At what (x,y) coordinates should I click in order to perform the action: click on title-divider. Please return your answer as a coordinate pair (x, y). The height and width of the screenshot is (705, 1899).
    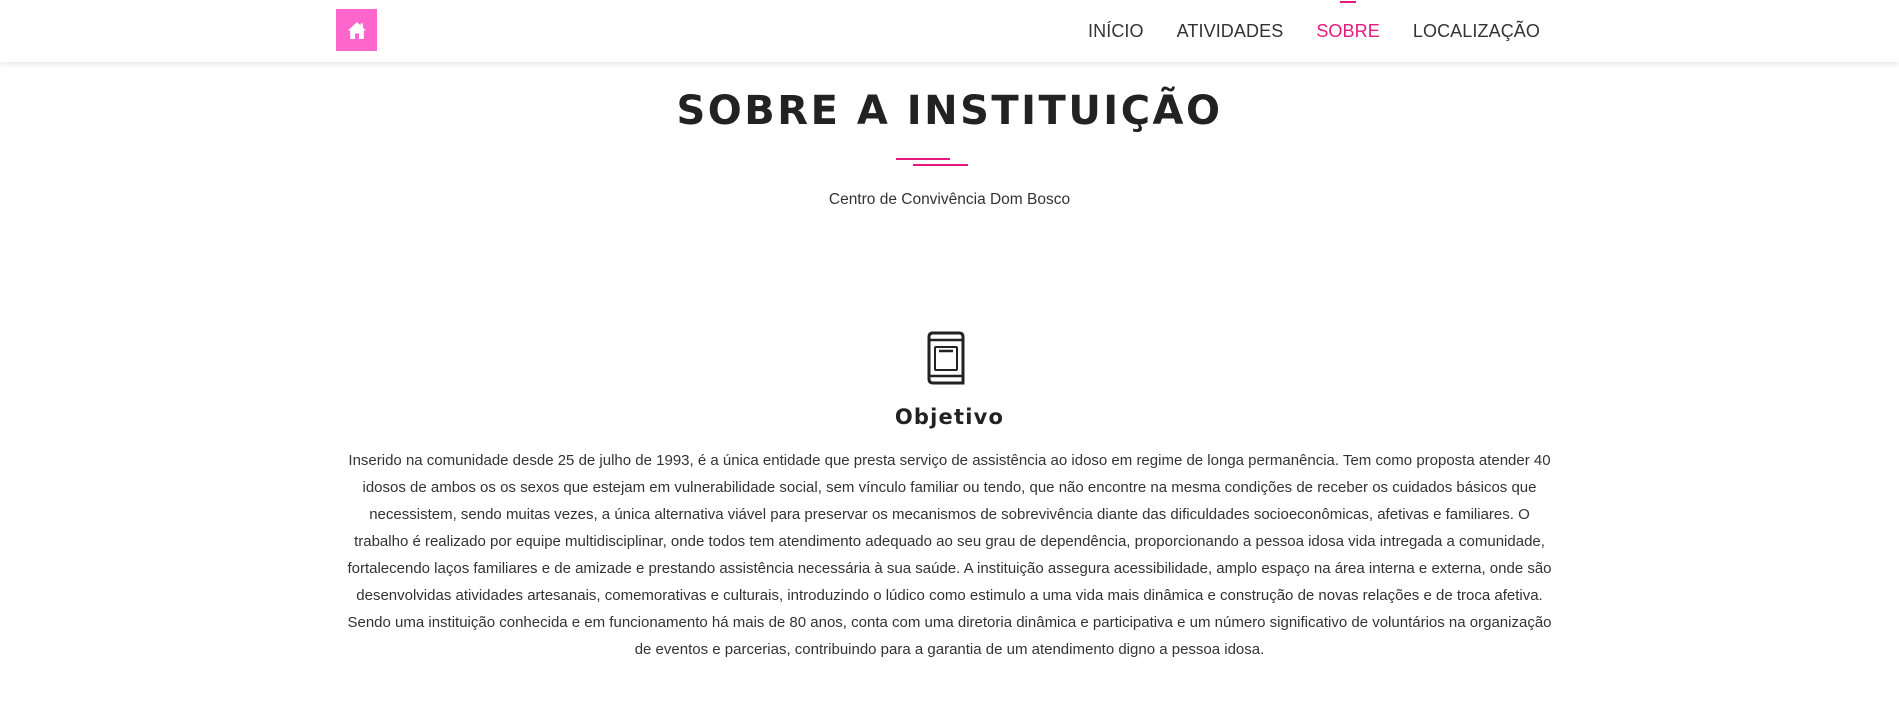
    Looking at the image, I should click on (932, 161).